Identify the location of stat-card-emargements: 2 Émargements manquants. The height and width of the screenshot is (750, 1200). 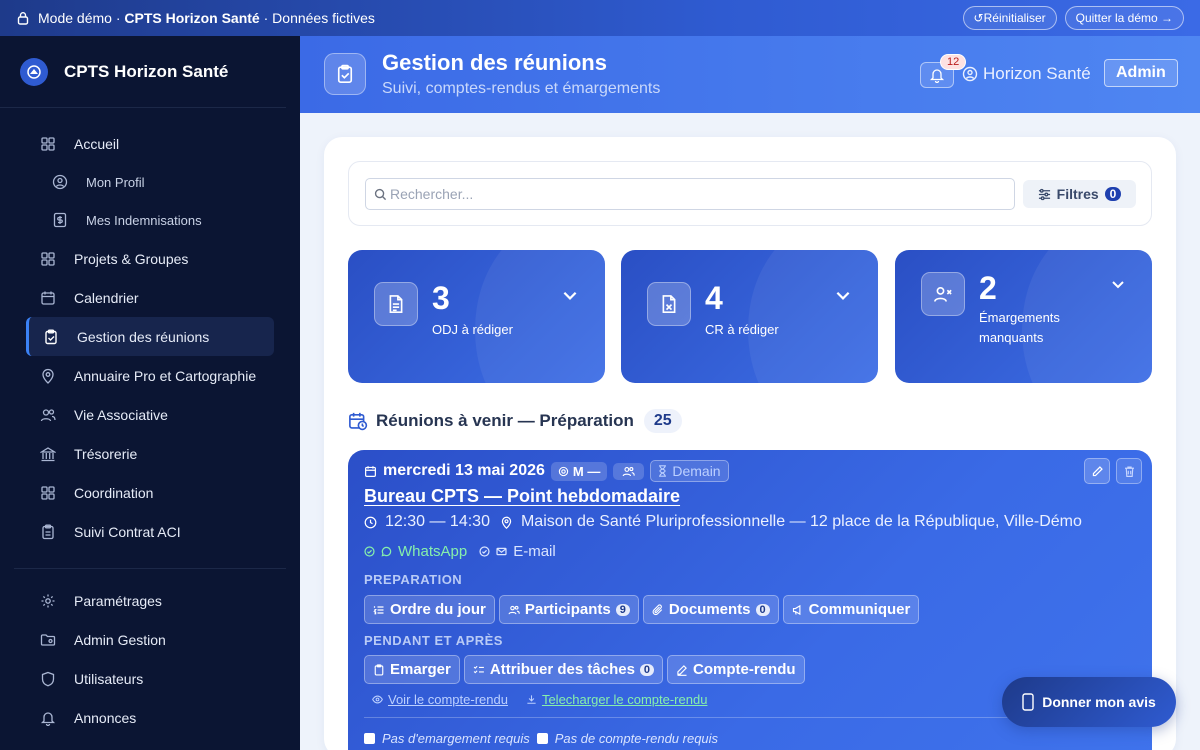
(1023, 316).